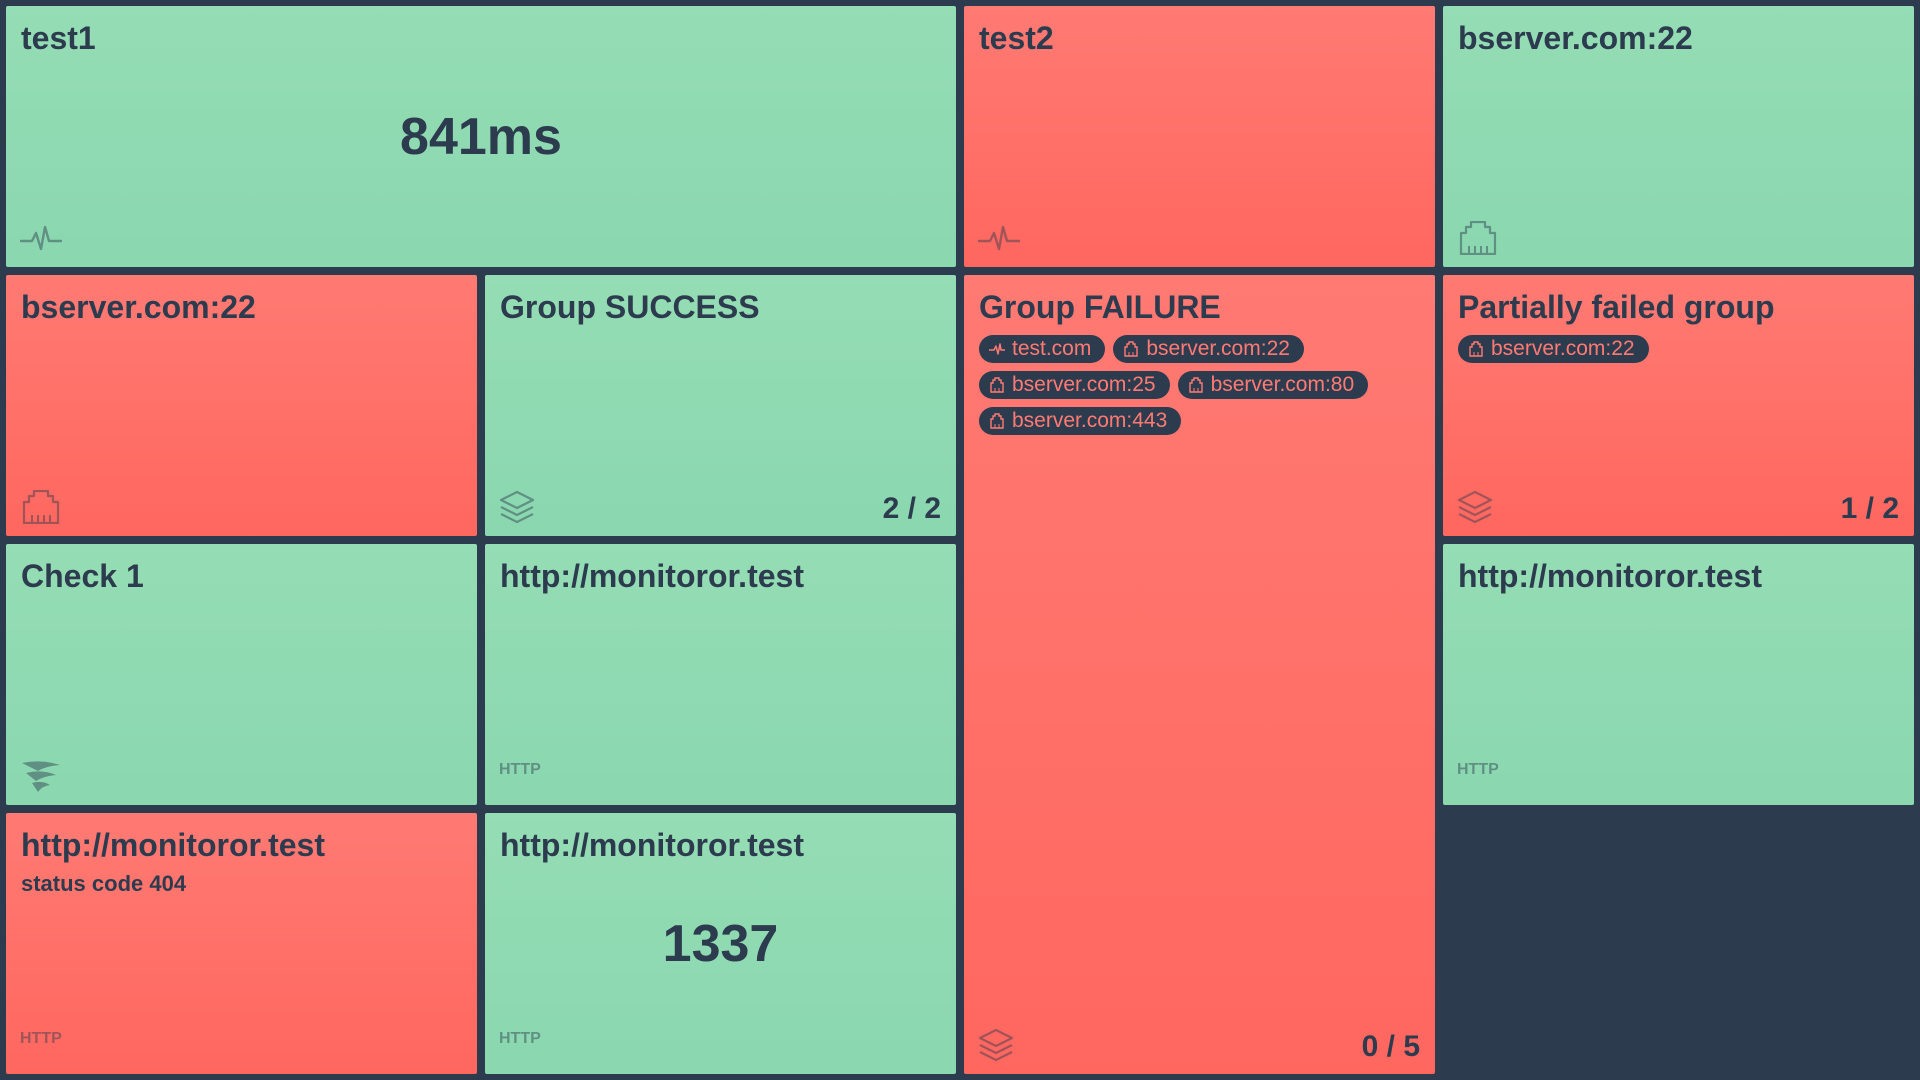  Describe the element at coordinates (1390, 1046) in the screenshot. I see `group-count: 0 / 5` at that location.